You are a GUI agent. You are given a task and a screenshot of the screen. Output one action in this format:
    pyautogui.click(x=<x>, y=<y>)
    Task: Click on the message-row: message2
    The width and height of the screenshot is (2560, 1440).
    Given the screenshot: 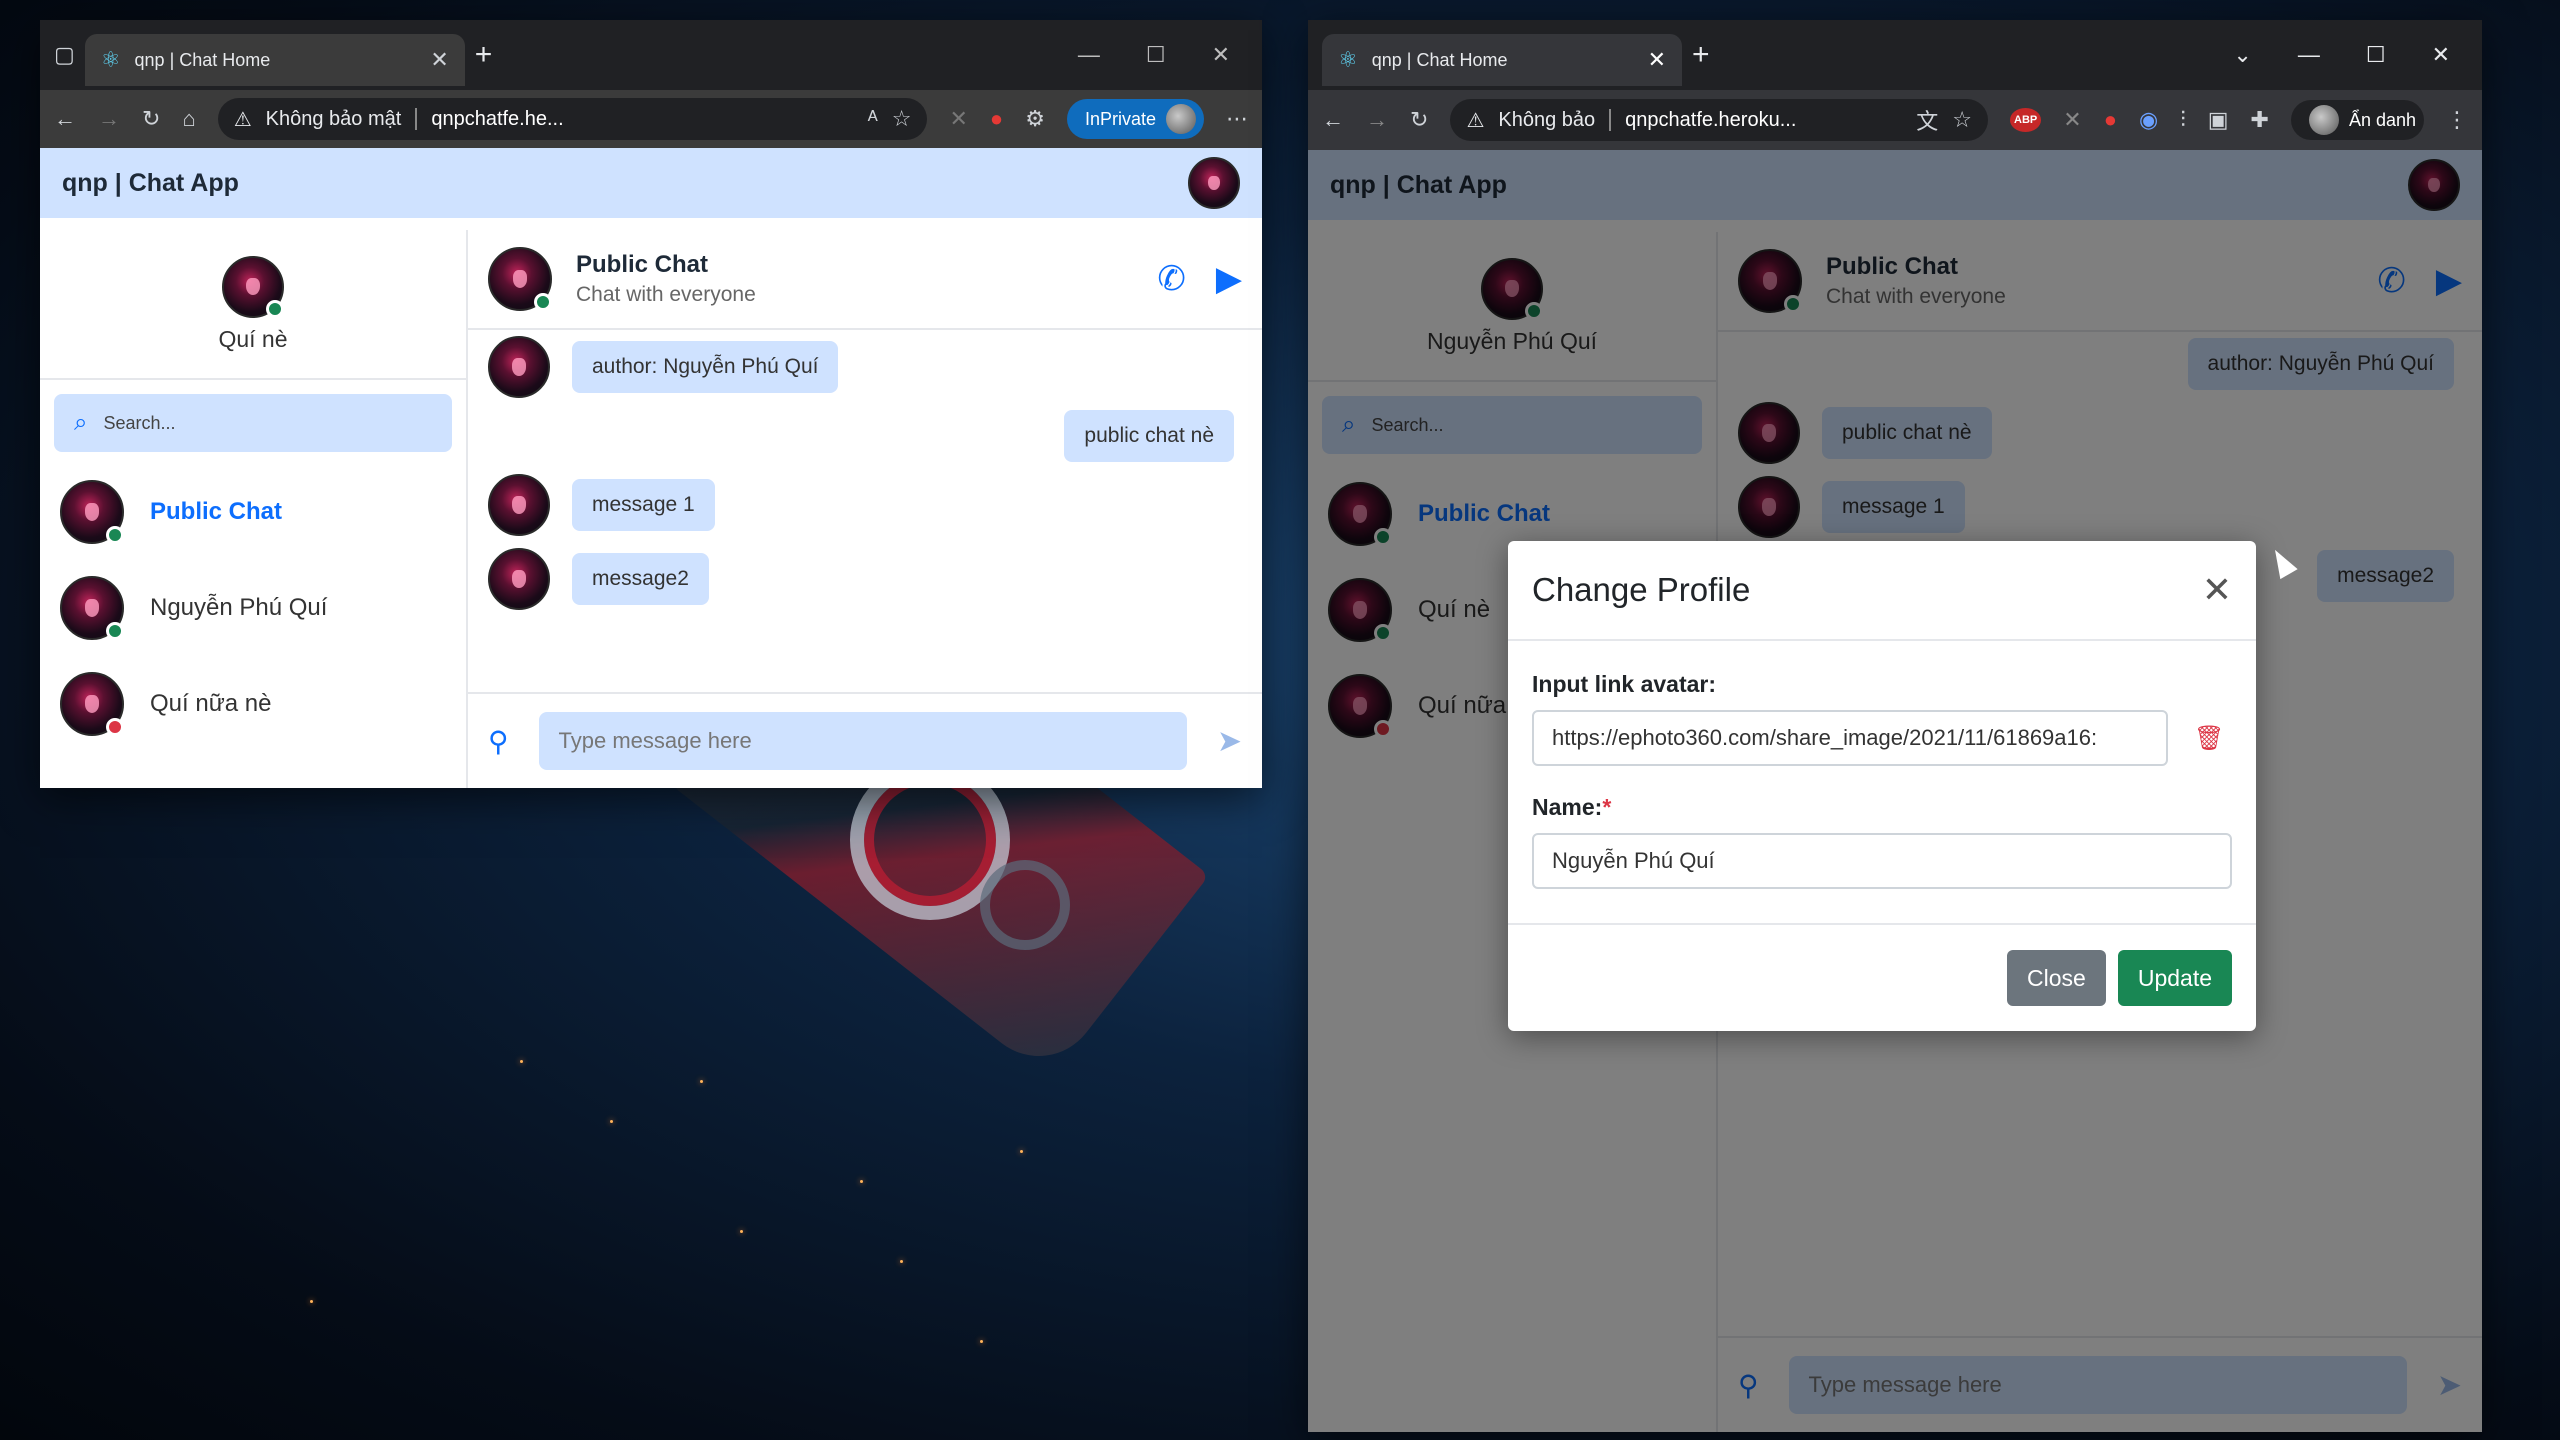 What is the action you would take?
    pyautogui.click(x=861, y=579)
    